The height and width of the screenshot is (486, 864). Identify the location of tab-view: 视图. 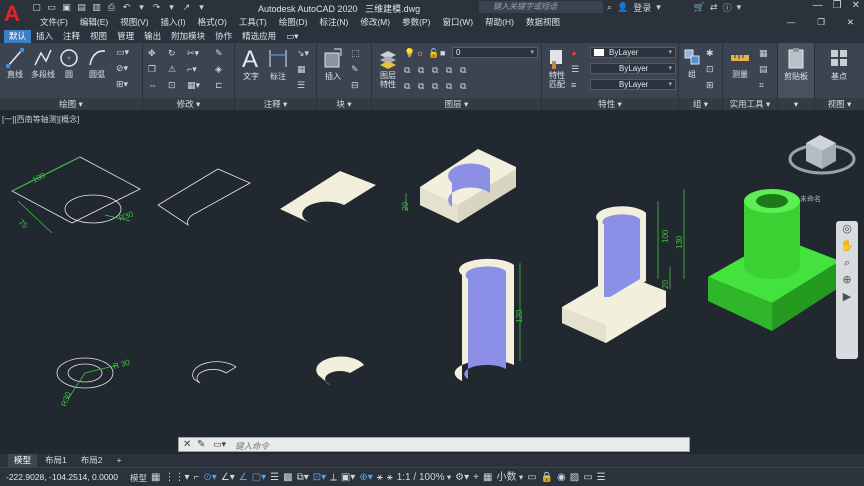
(98, 36).